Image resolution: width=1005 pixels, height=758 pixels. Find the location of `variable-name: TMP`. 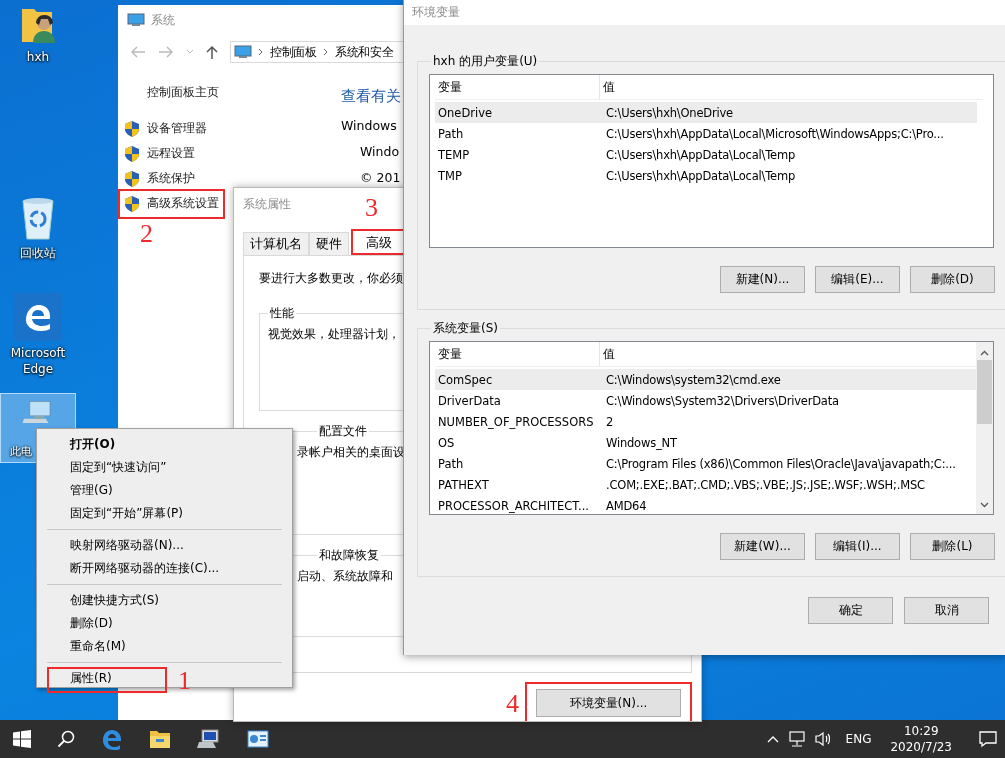

variable-name: TMP is located at coordinates (450, 175).